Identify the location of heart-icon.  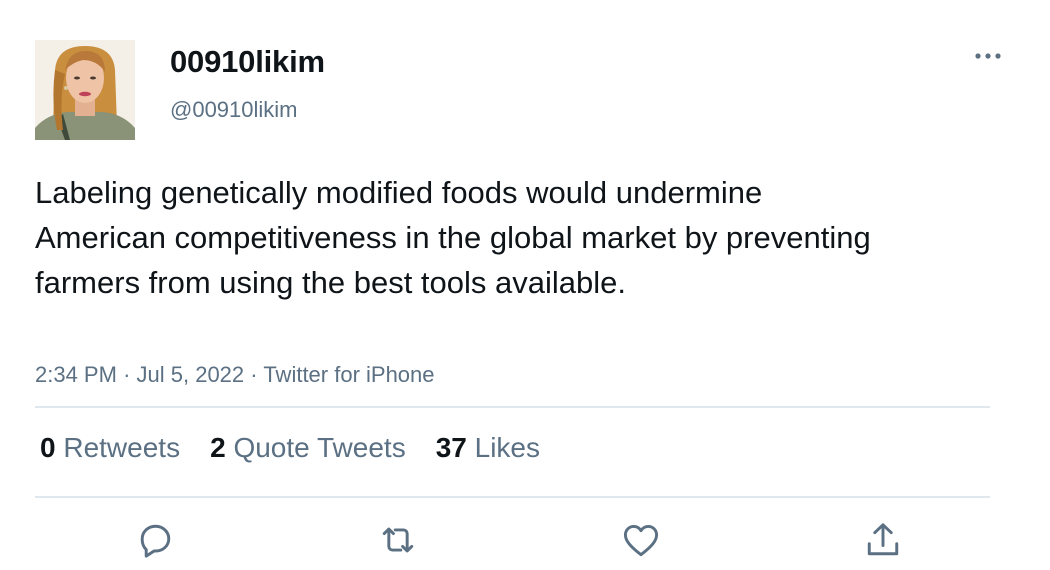
(641, 540).